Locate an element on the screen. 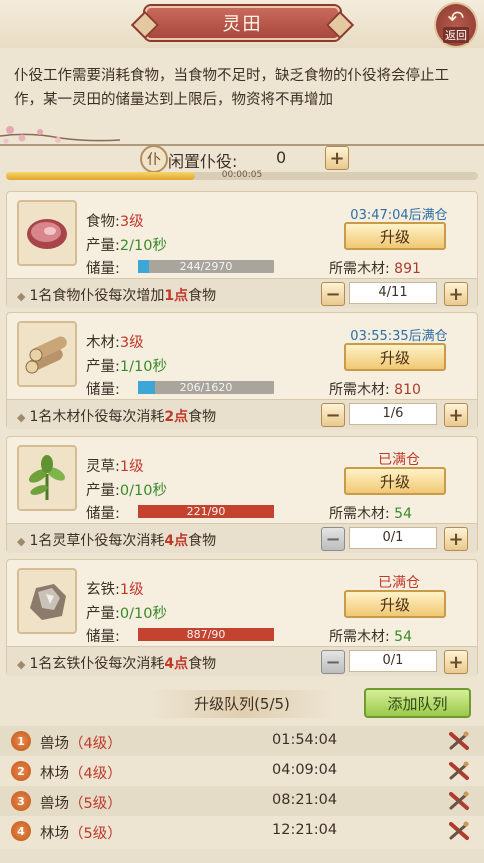 This screenshot has height=863, width=484. resource-name: 木材: is located at coordinates (103, 343).